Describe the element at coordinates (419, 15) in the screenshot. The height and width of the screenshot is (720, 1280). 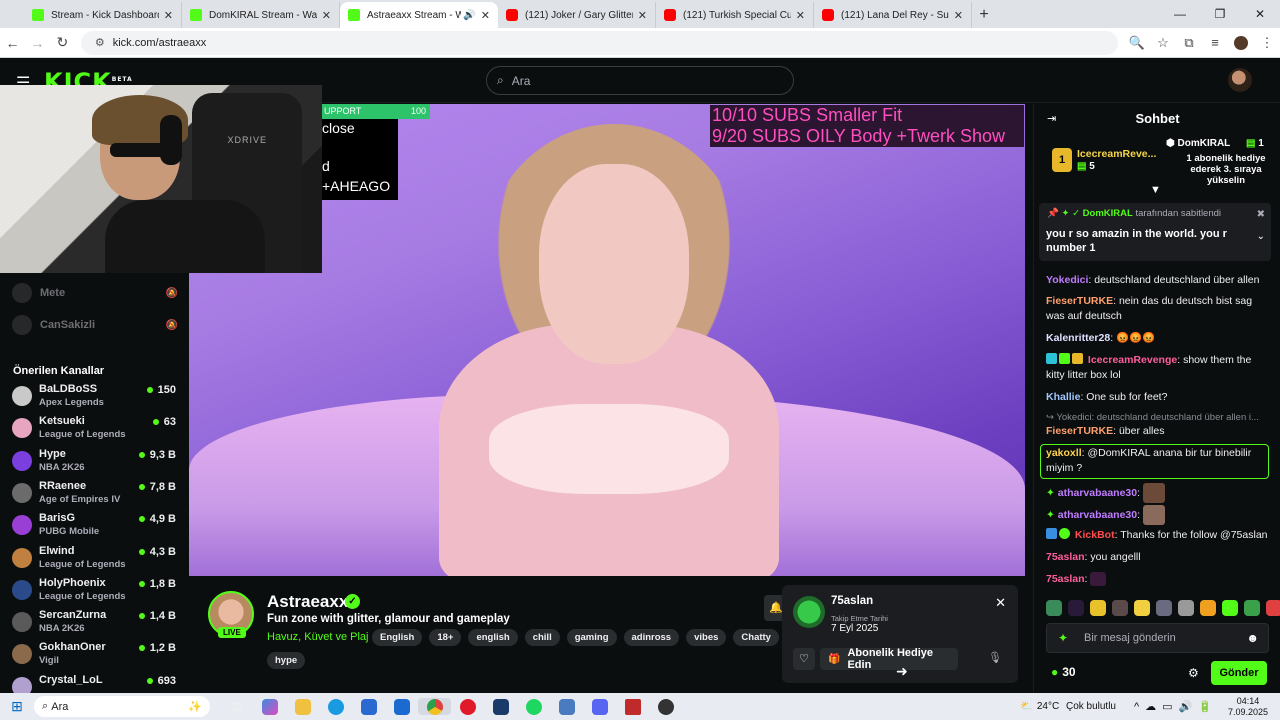
I see `browser-tab-active: Astraeaxx Stream - Watch L🔊 ✕` at that location.